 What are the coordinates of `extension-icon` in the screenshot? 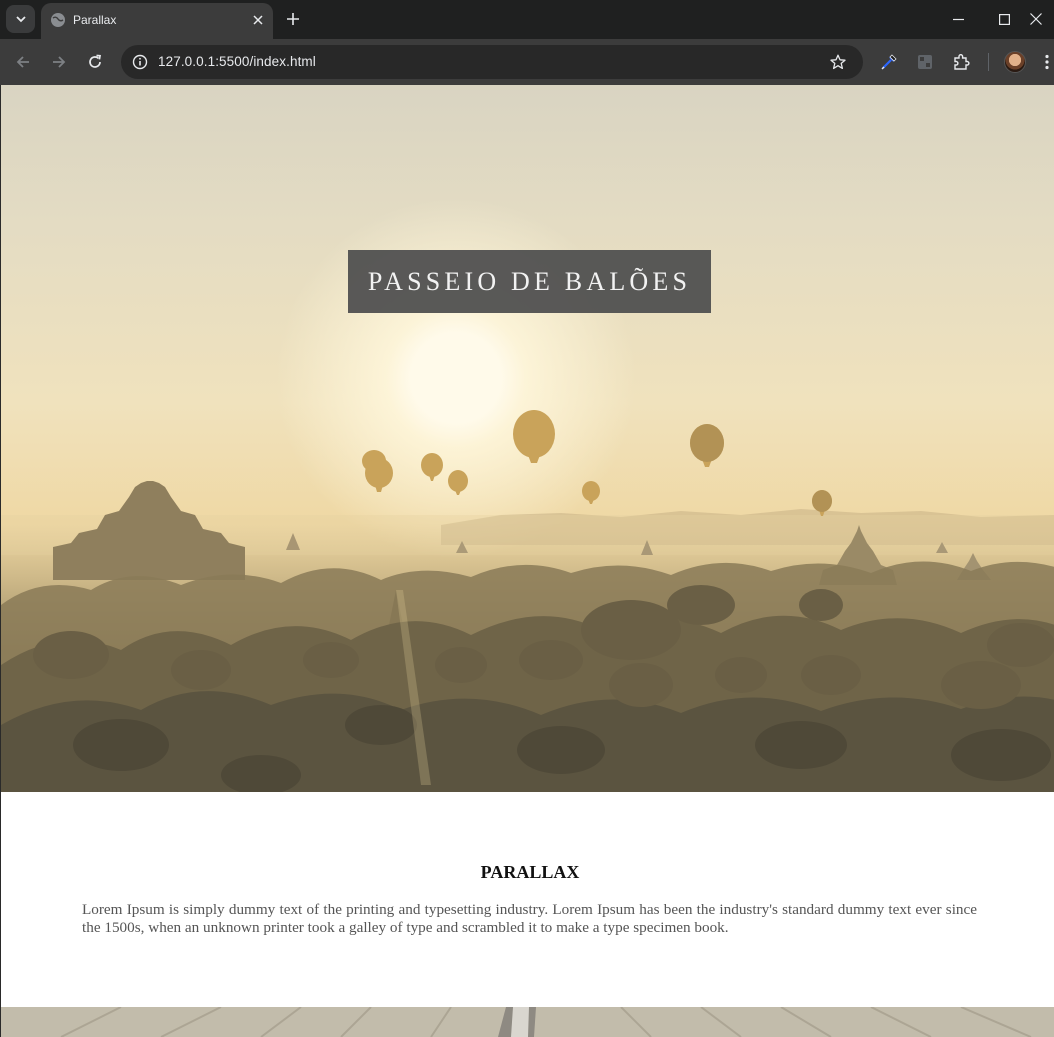 It's located at (925, 62).